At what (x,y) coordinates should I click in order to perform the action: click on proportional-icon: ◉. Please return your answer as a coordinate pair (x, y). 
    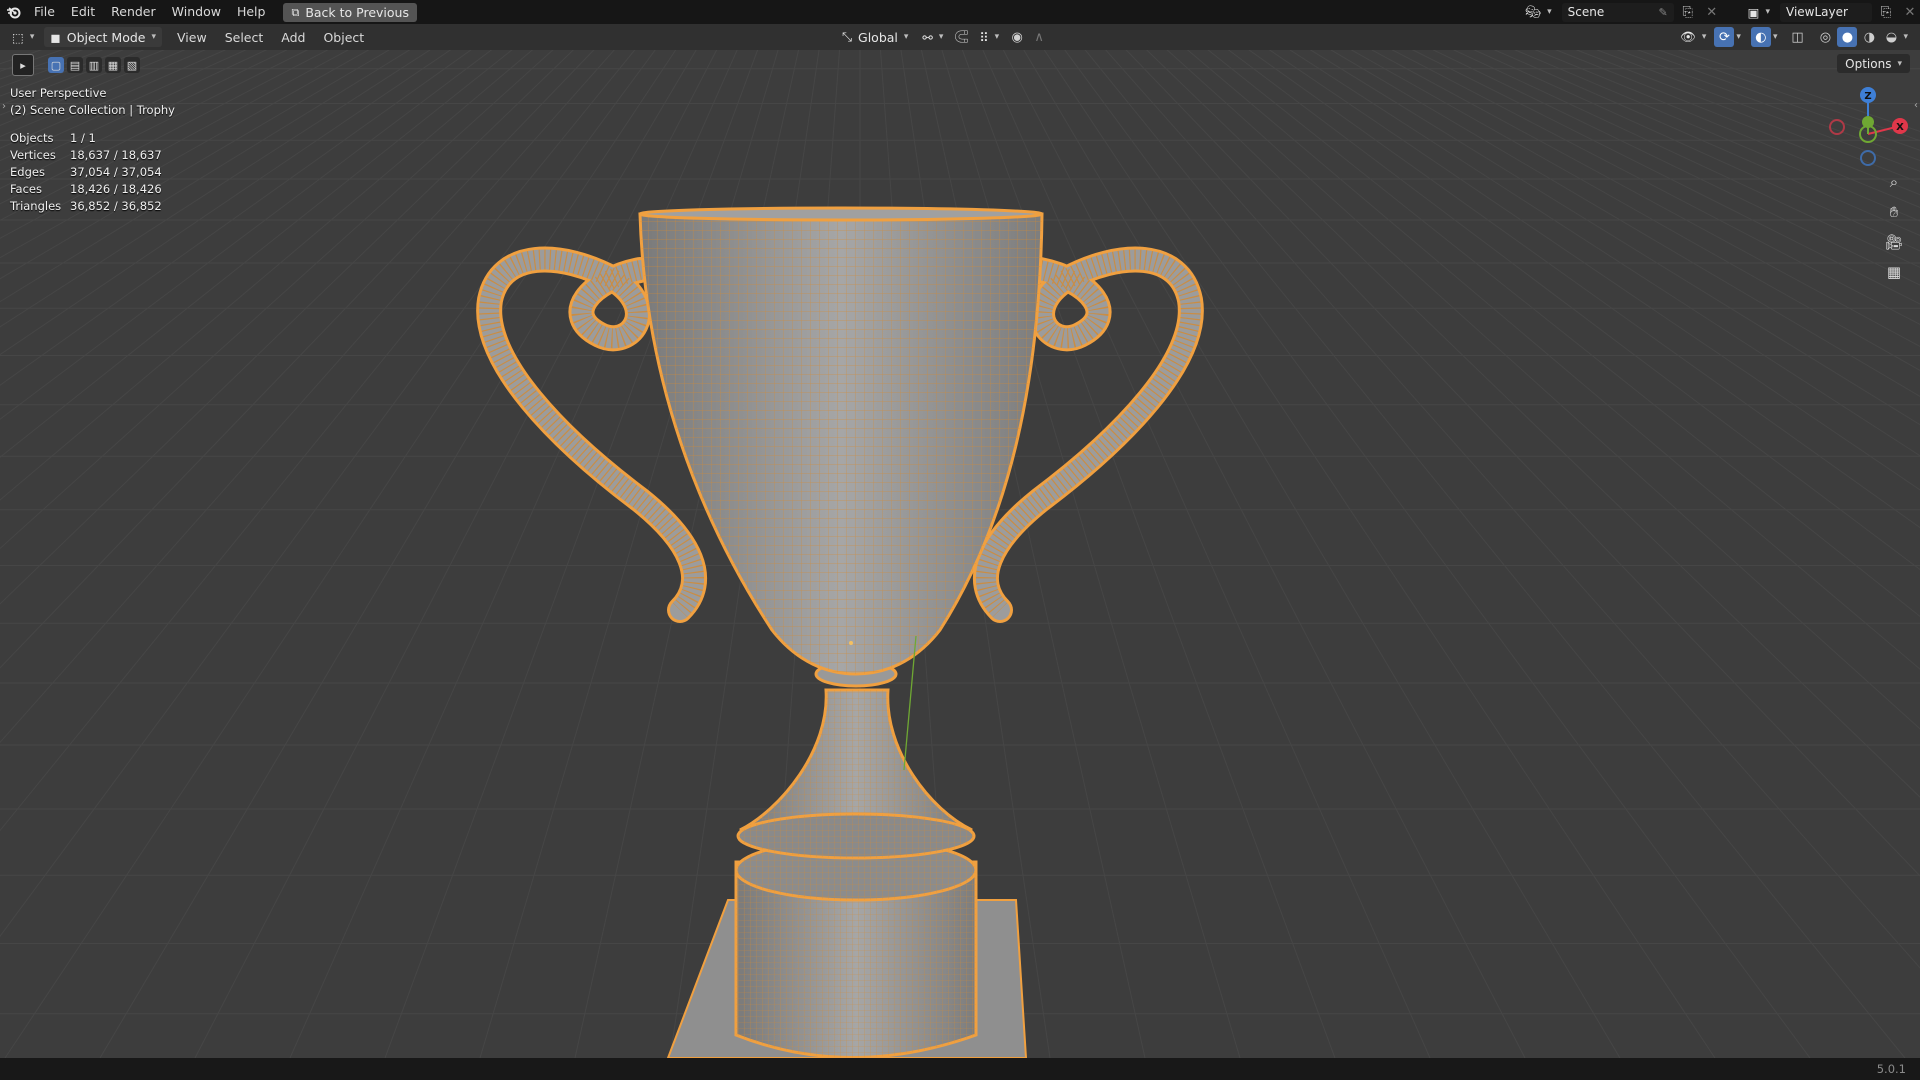
    Looking at the image, I should click on (1017, 37).